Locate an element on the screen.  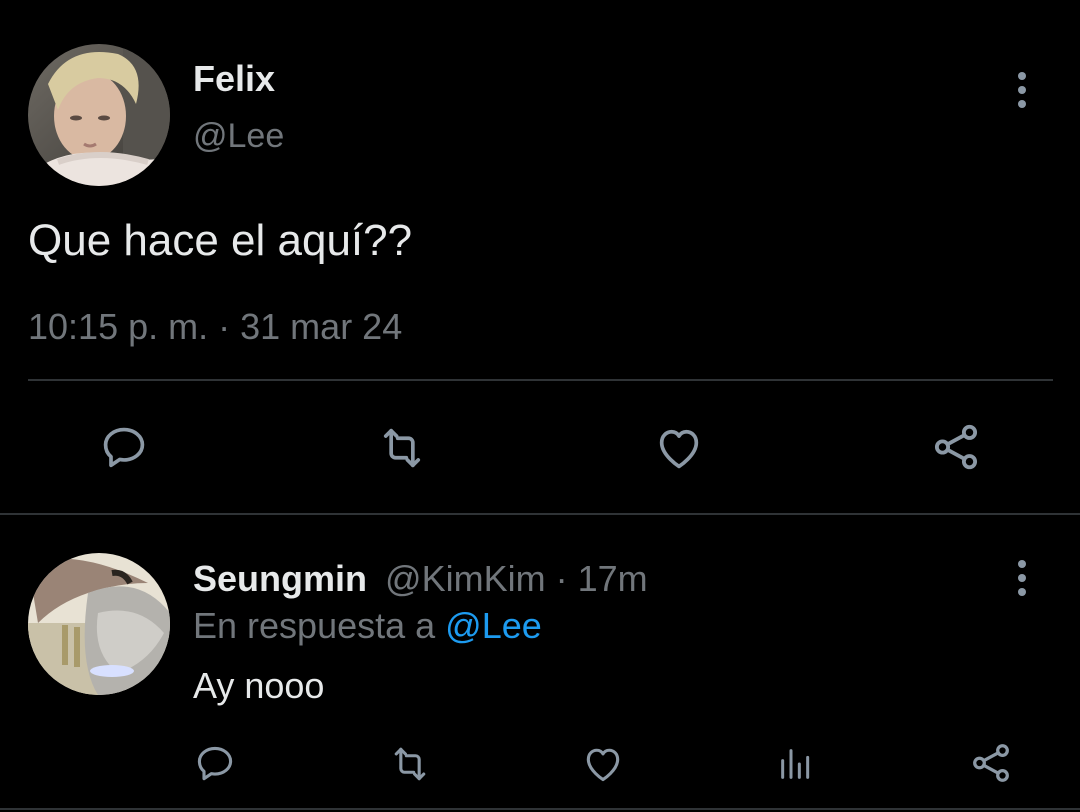
replying-to-prefix: En respuesta a is located at coordinates (314, 625).